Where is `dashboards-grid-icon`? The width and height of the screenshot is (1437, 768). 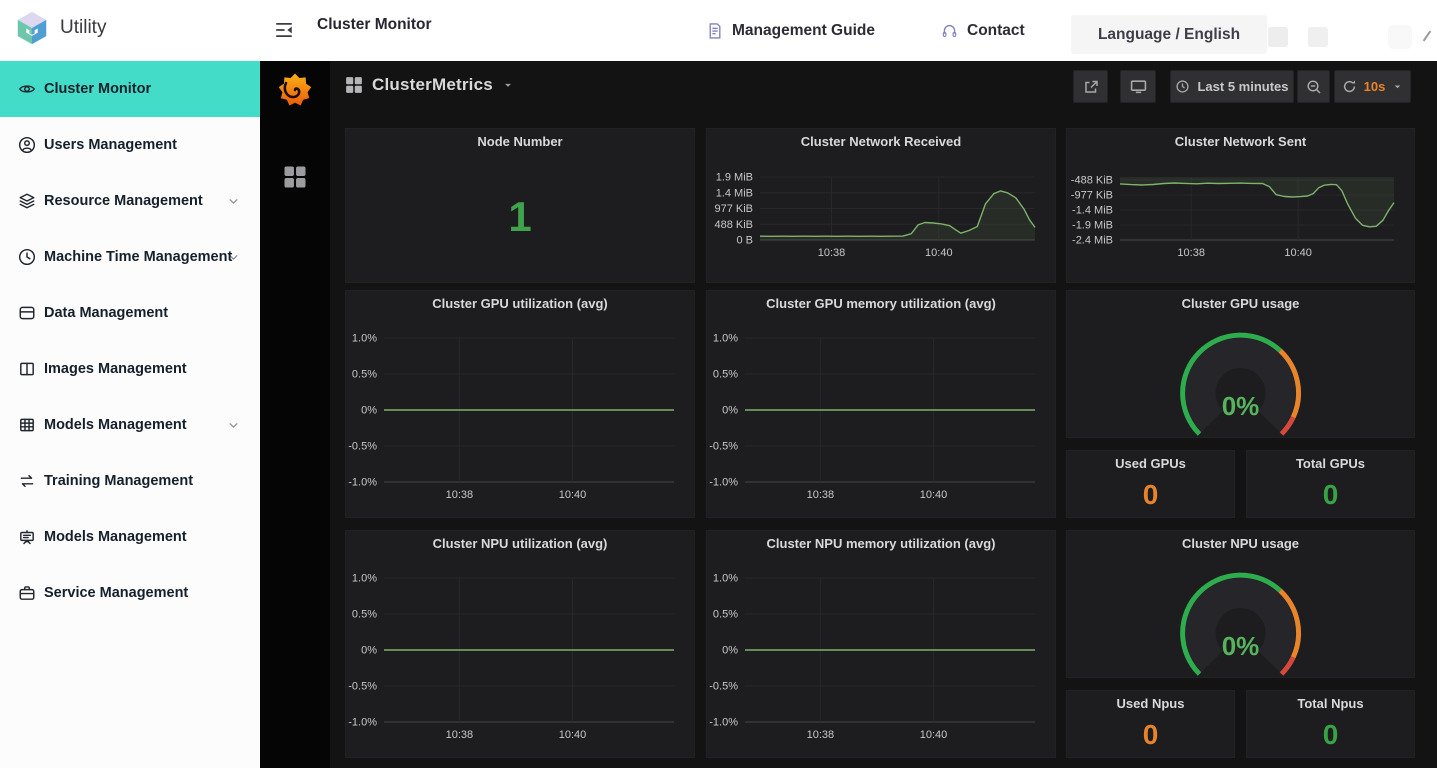
dashboards-grid-icon is located at coordinates (295, 177).